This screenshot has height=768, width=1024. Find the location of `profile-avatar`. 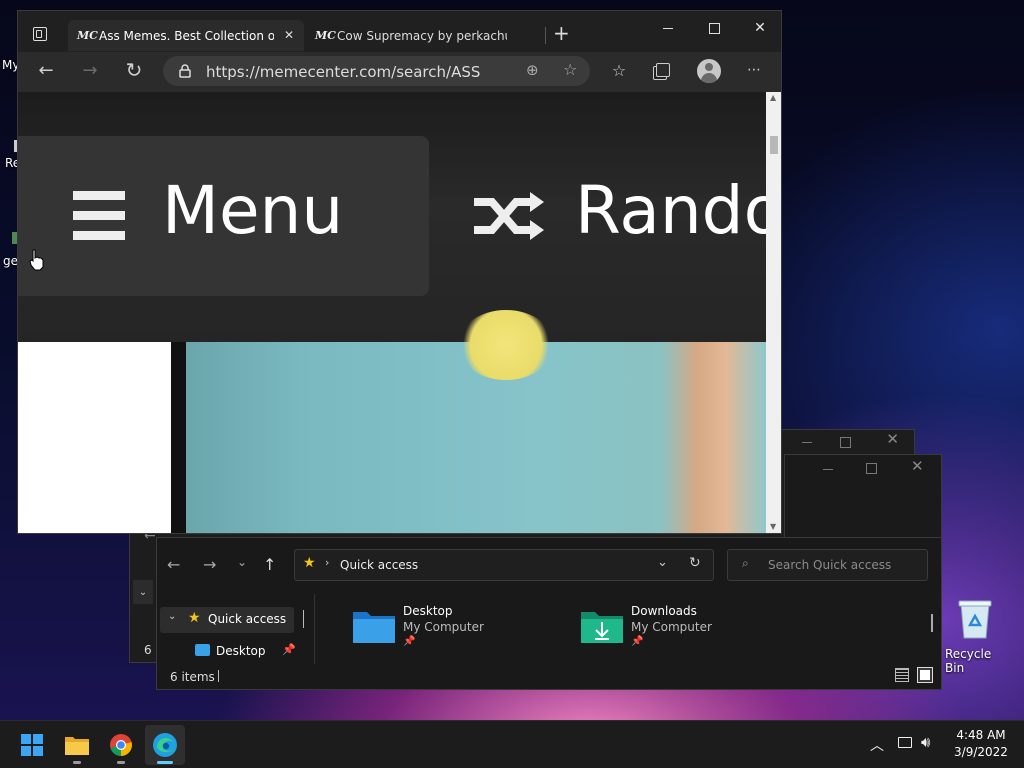

profile-avatar is located at coordinates (709, 71).